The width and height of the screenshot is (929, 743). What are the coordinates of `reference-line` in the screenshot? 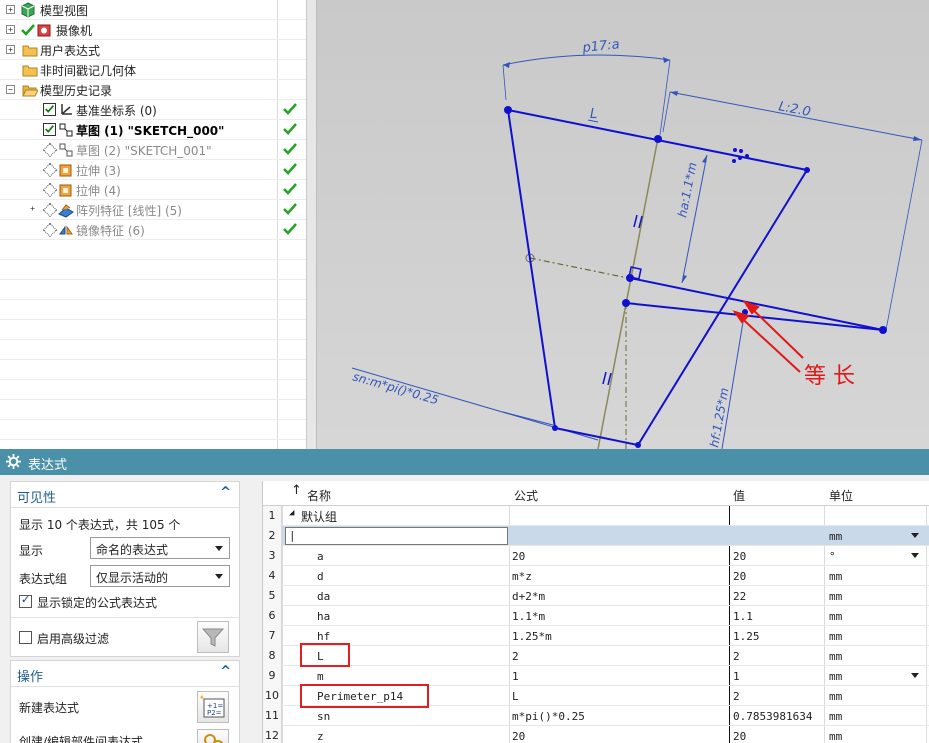 It's located at (628, 293).